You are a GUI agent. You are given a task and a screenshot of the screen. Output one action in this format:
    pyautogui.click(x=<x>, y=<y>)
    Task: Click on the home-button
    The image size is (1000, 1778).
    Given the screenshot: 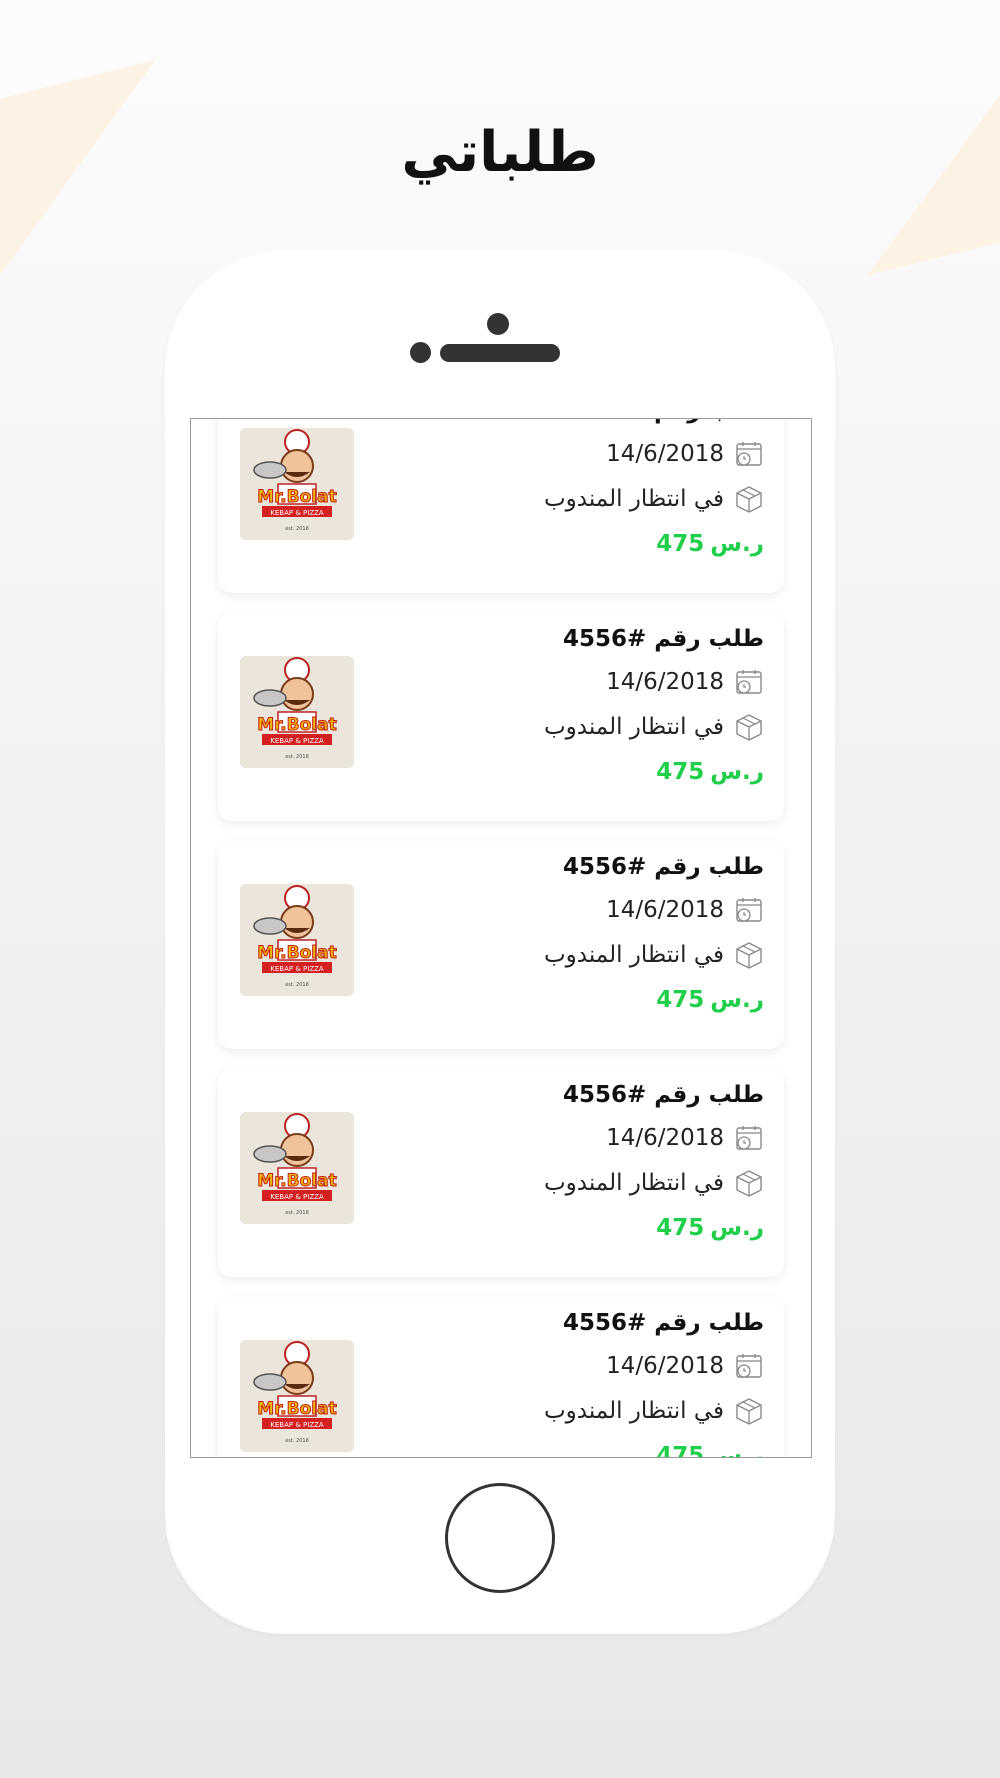 What is the action you would take?
    pyautogui.click(x=500, y=1538)
    